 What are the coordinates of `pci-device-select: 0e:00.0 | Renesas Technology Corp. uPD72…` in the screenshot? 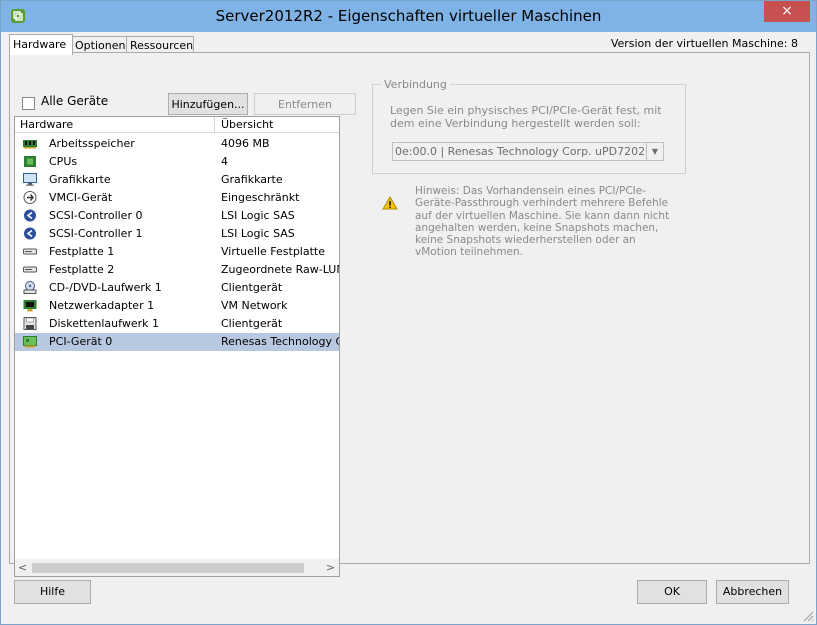 It's located at (528, 151).